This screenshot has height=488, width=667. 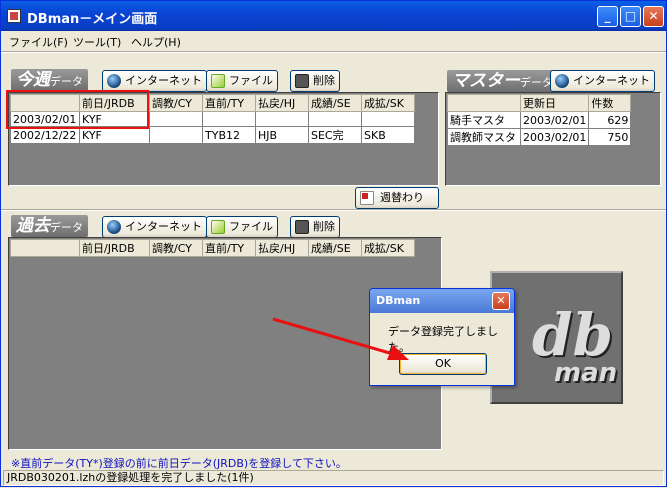 I want to click on week-change-button: 週替わり, so click(x=397, y=198).